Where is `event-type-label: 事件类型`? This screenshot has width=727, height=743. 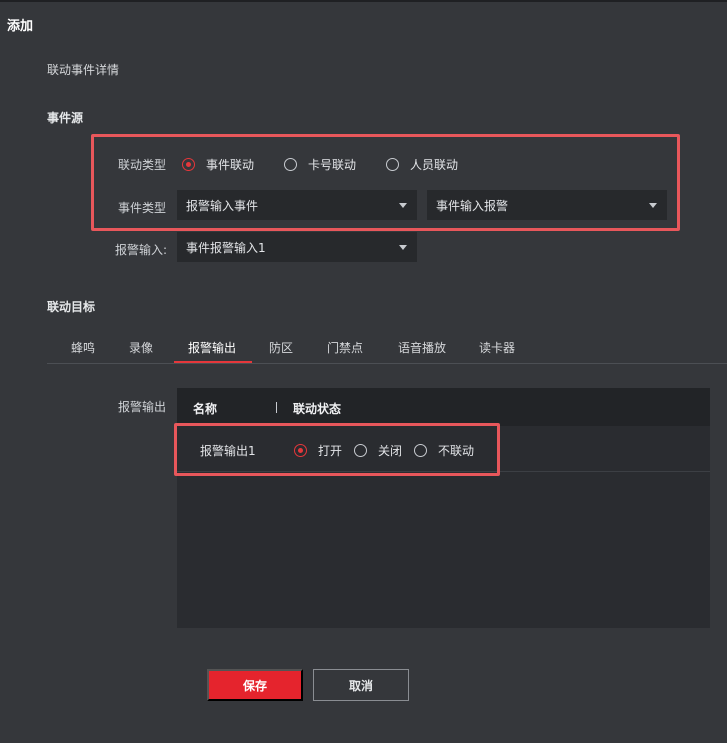 event-type-label: 事件类型 is located at coordinates (142, 208).